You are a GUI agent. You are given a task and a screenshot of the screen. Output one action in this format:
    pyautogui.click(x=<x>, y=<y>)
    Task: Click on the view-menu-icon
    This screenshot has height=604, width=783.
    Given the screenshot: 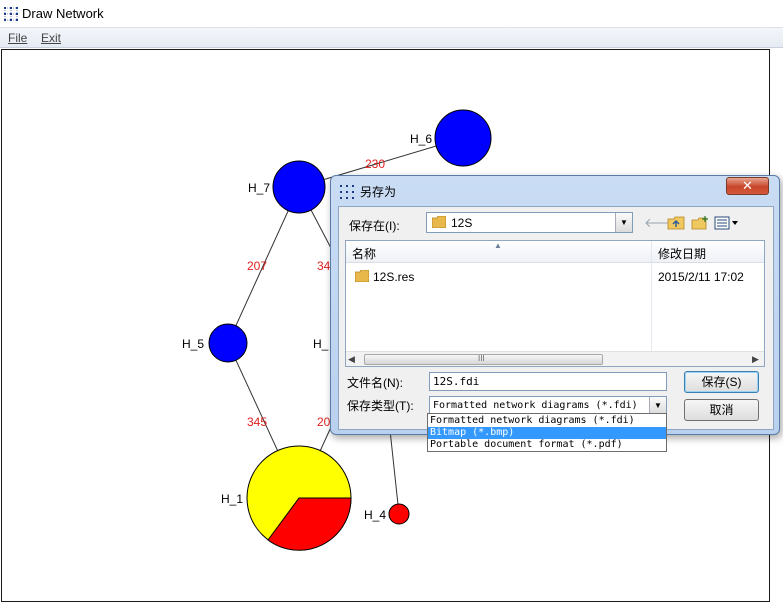 What is the action you would take?
    pyautogui.click(x=727, y=223)
    